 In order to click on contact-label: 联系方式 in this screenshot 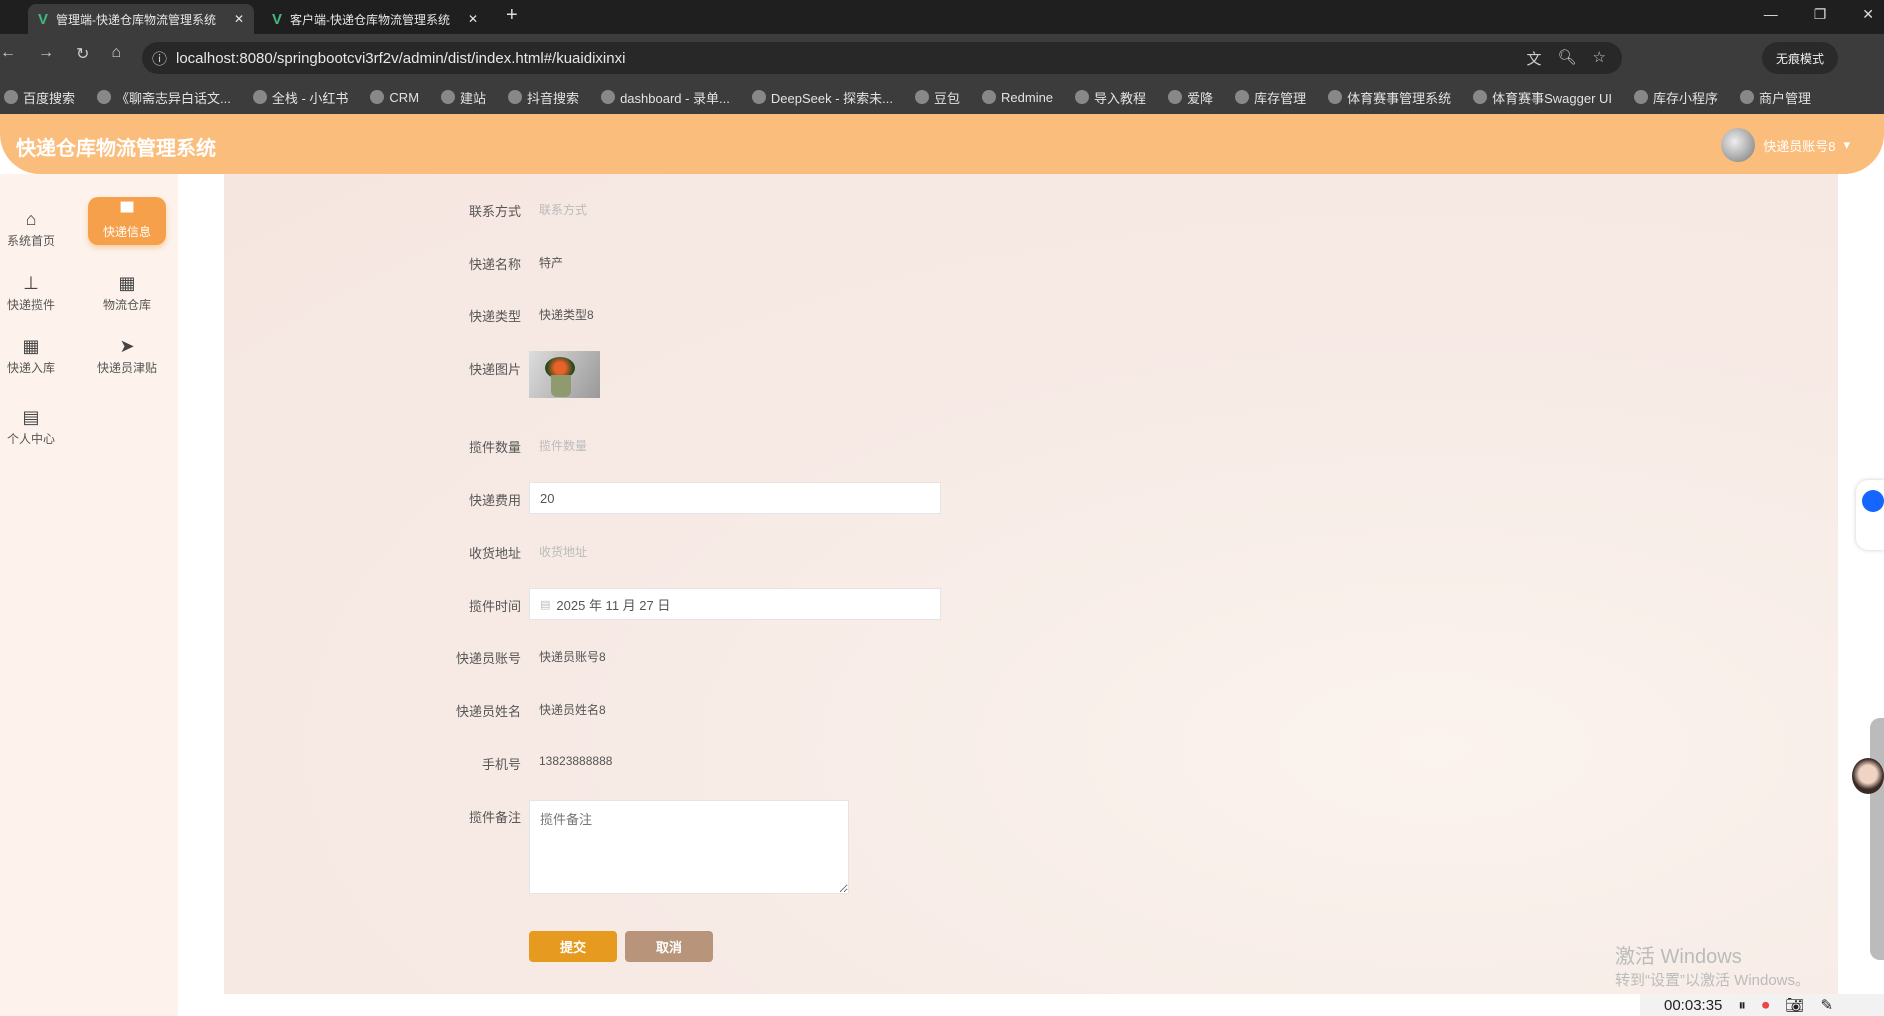, I will do `click(494, 211)`.